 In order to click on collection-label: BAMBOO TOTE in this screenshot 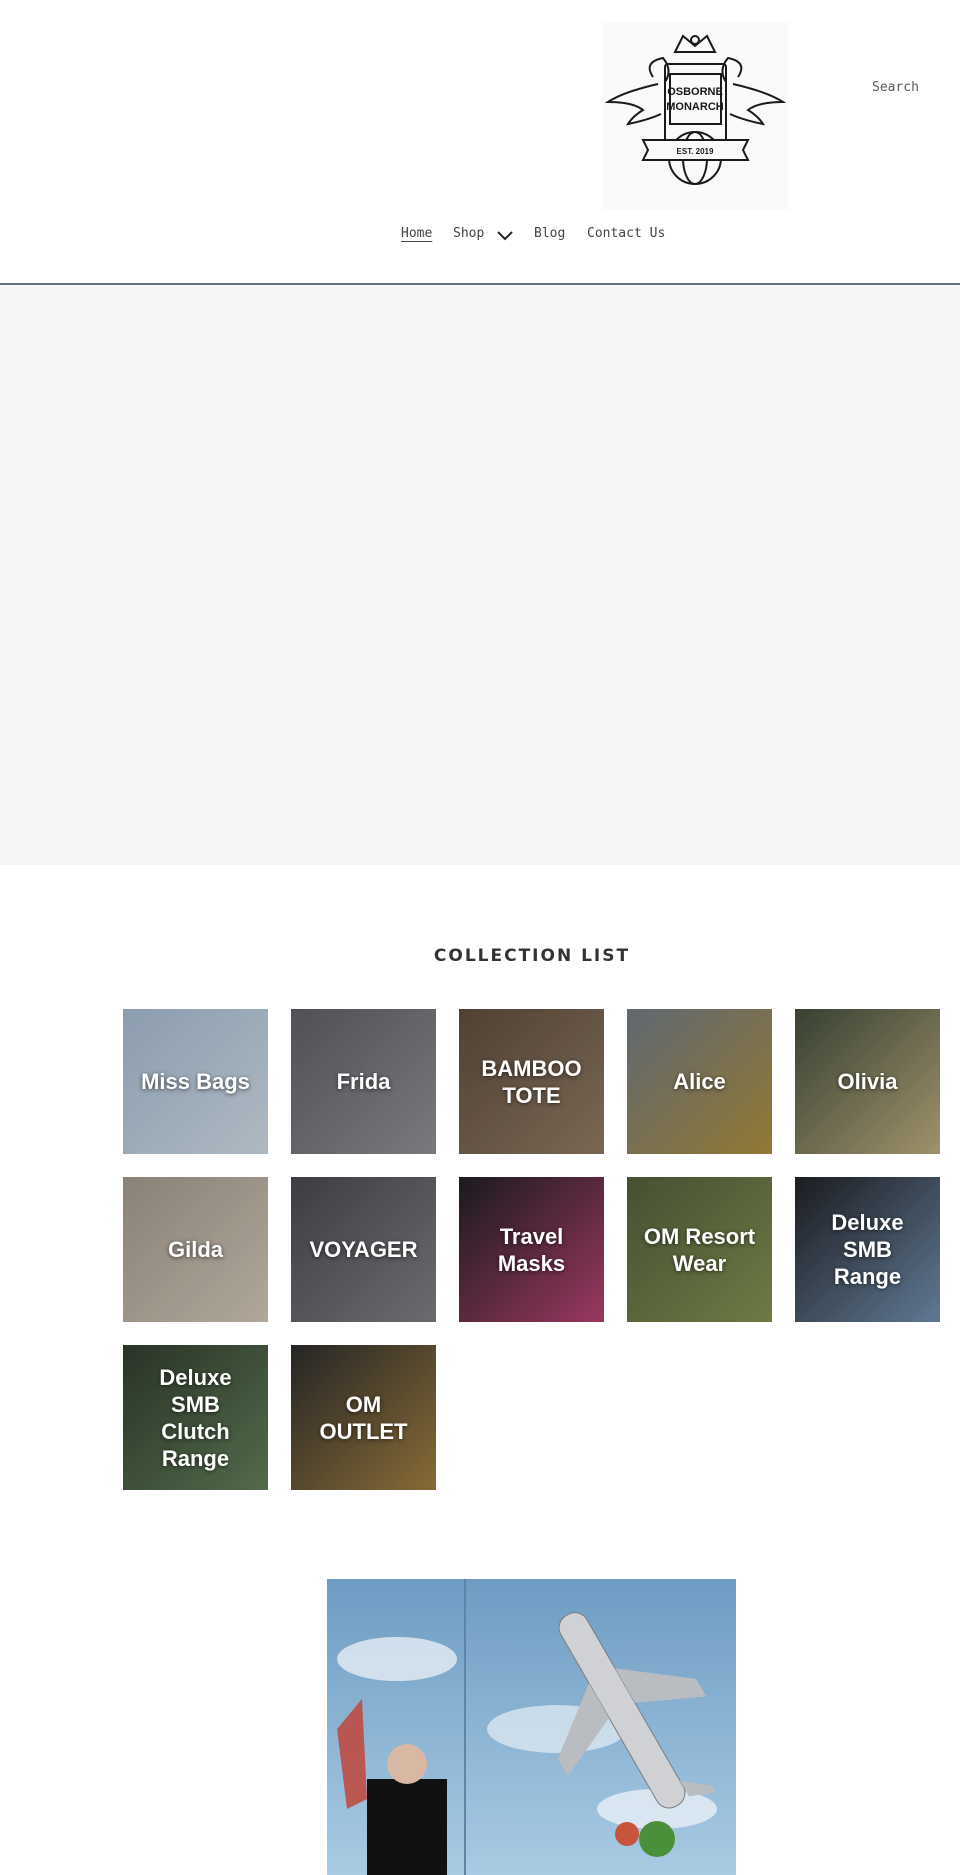, I will do `click(531, 1081)`.